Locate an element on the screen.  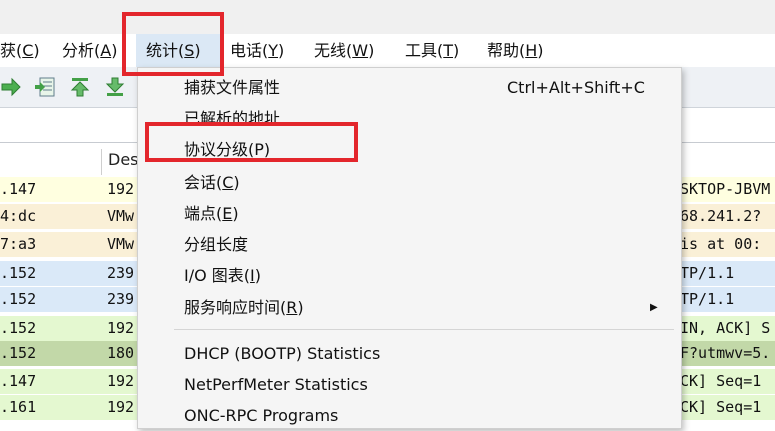
menu-item-service-response-time: 服务响应时间(R) ▶ is located at coordinates (409, 307).